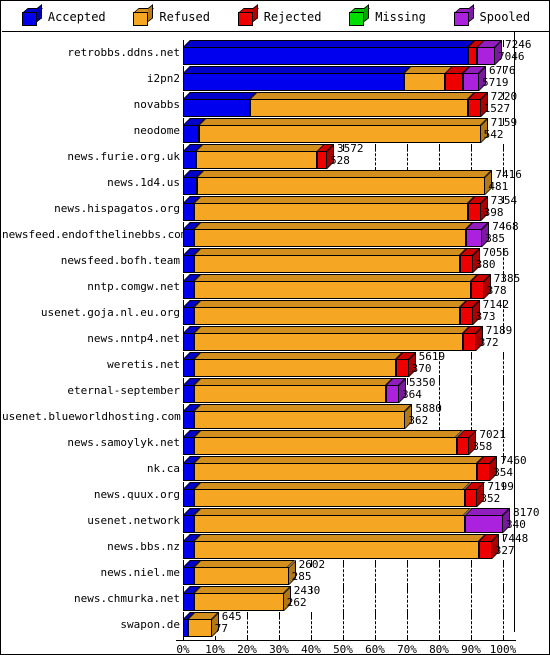 This screenshot has height=655, width=550. Describe the element at coordinates (495, 238) in the screenshot. I see `bar-accepted-value: 385` at that location.